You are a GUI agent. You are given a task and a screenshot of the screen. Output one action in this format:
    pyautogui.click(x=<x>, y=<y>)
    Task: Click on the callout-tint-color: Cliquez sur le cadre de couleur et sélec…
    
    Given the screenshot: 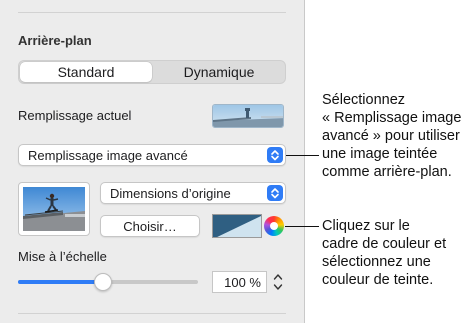 What is the action you would take?
    pyautogui.click(x=384, y=253)
    